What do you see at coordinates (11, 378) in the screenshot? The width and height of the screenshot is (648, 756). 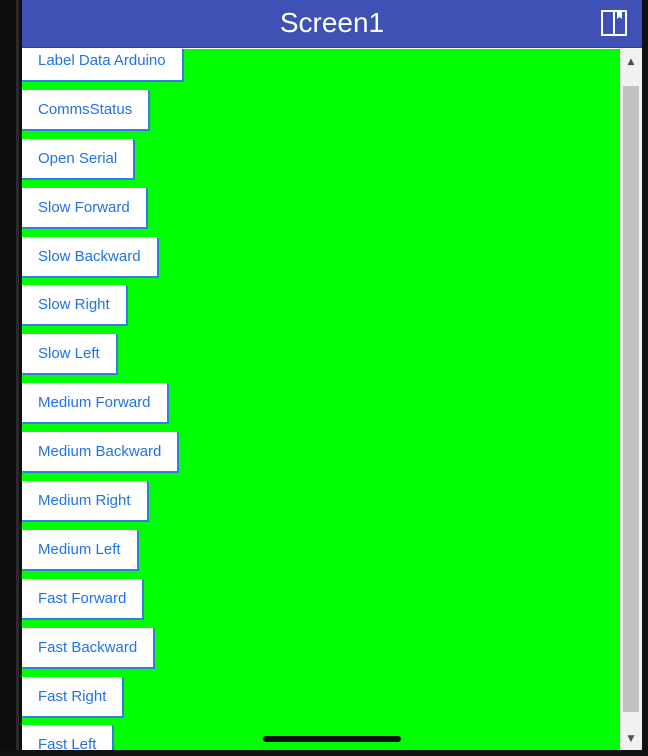 I see `device-bezel-left` at bounding box center [11, 378].